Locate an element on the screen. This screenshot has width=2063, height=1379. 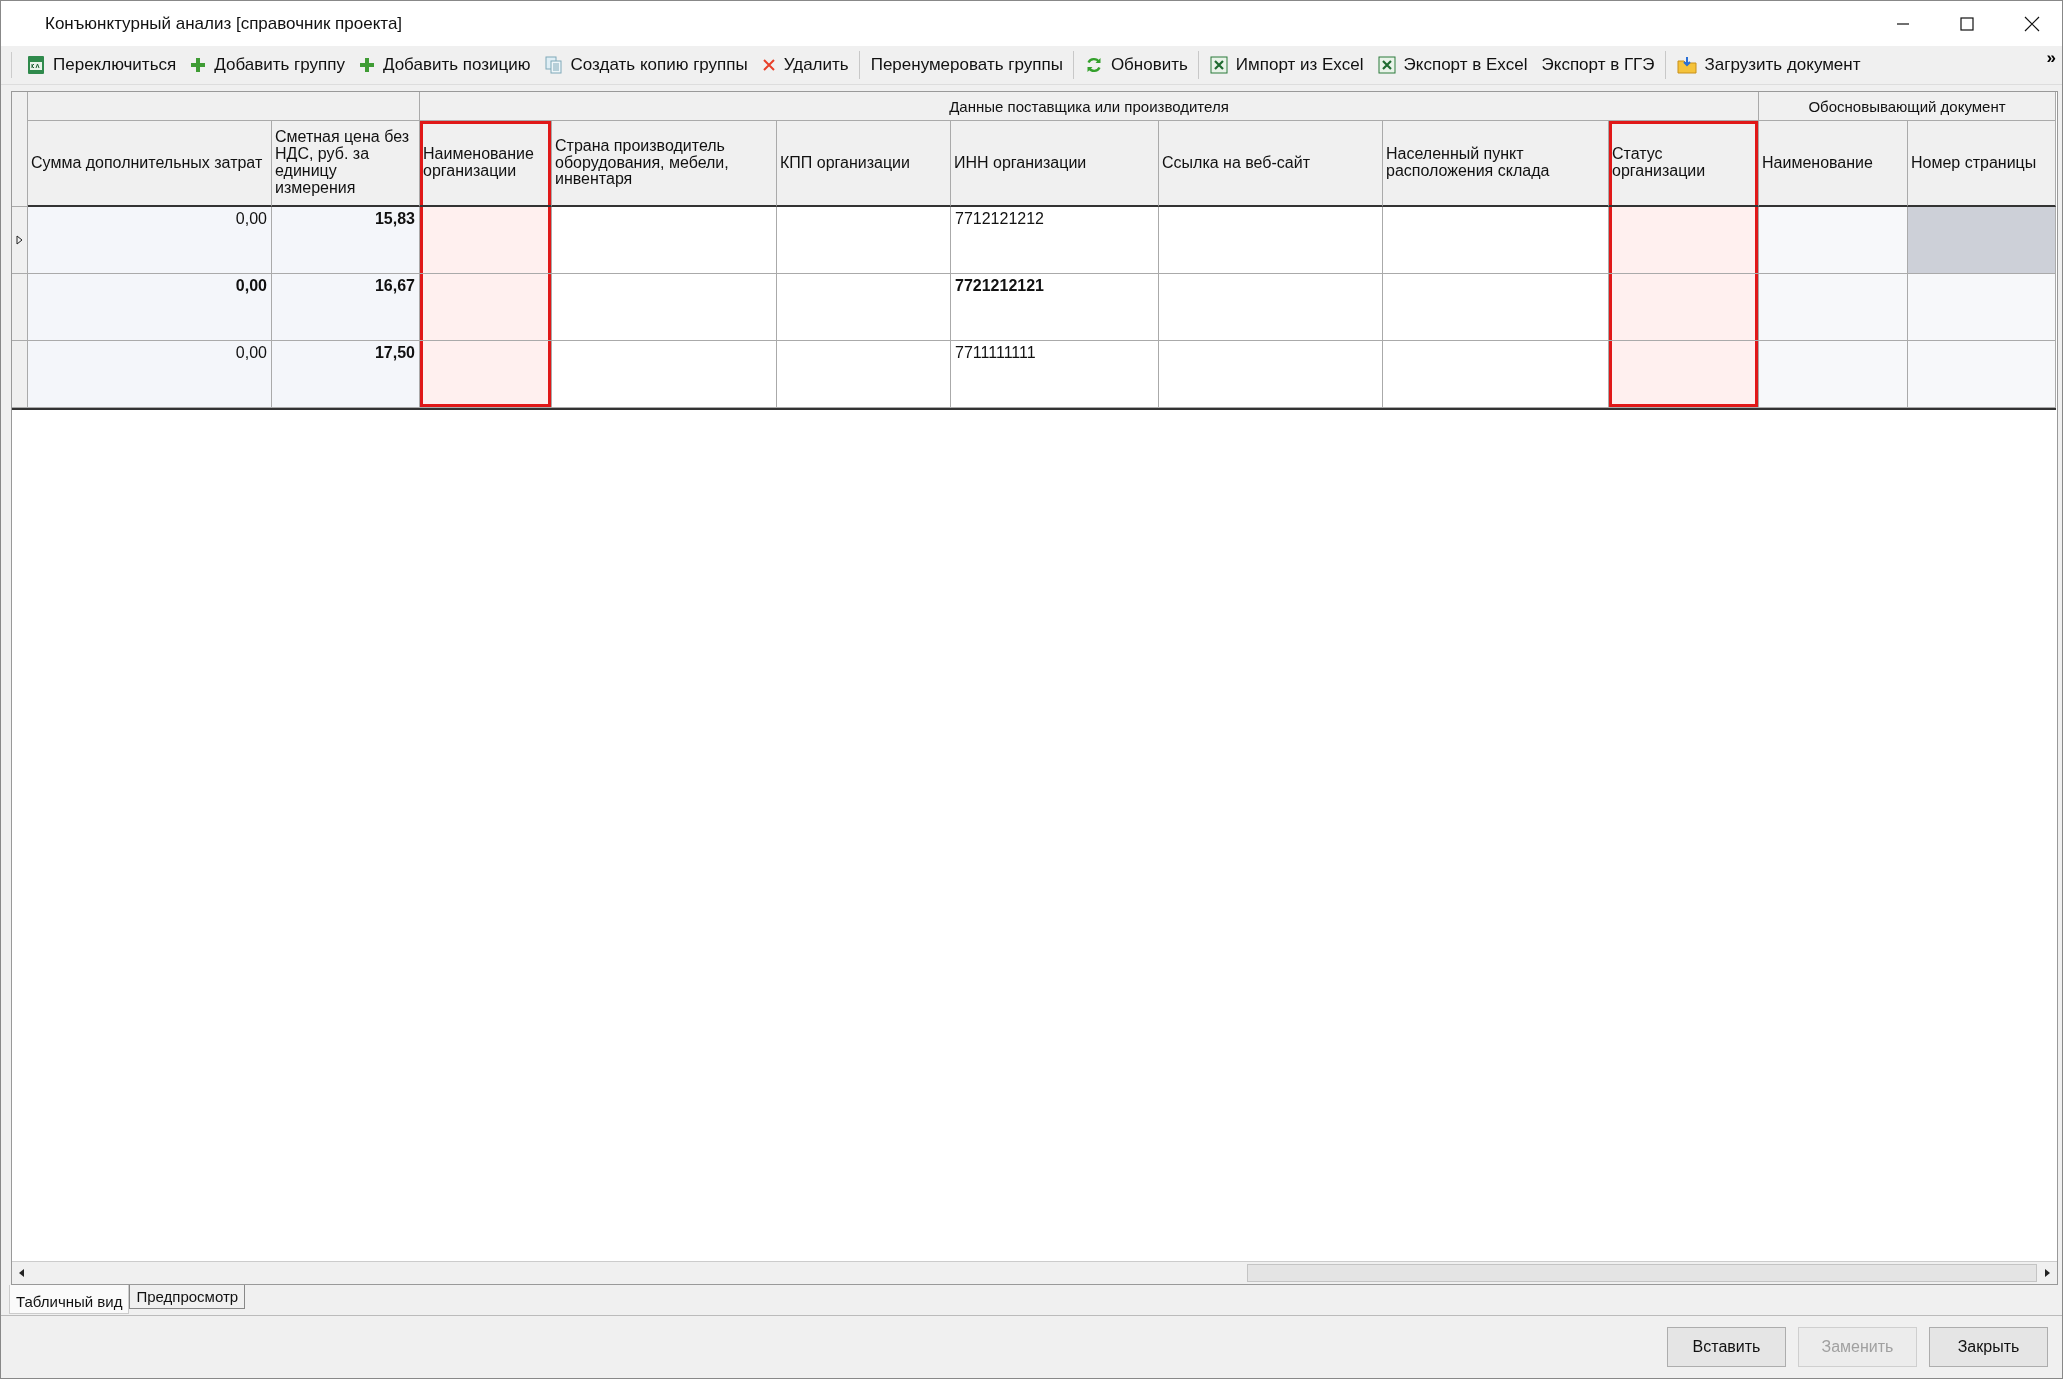
document-icon is located at coordinates (36, 65).